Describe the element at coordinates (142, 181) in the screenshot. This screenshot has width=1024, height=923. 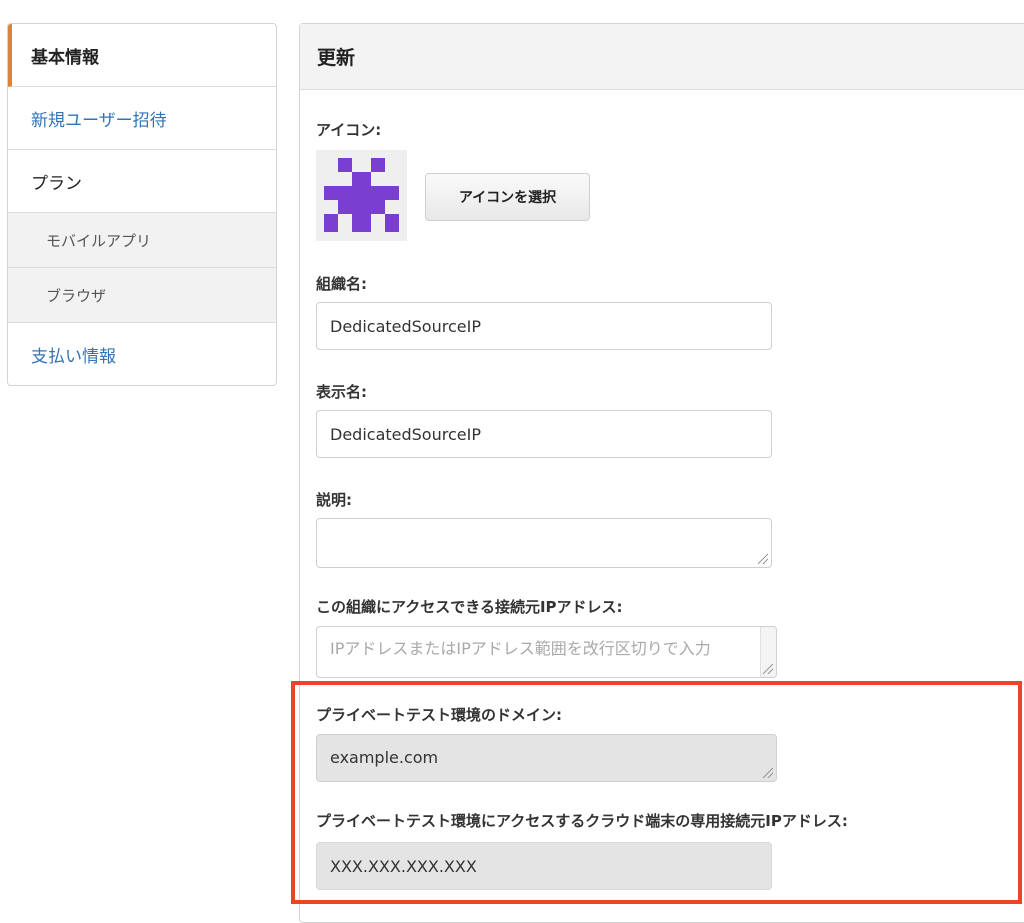
I see `sidebar-item-plan: プラン` at that location.